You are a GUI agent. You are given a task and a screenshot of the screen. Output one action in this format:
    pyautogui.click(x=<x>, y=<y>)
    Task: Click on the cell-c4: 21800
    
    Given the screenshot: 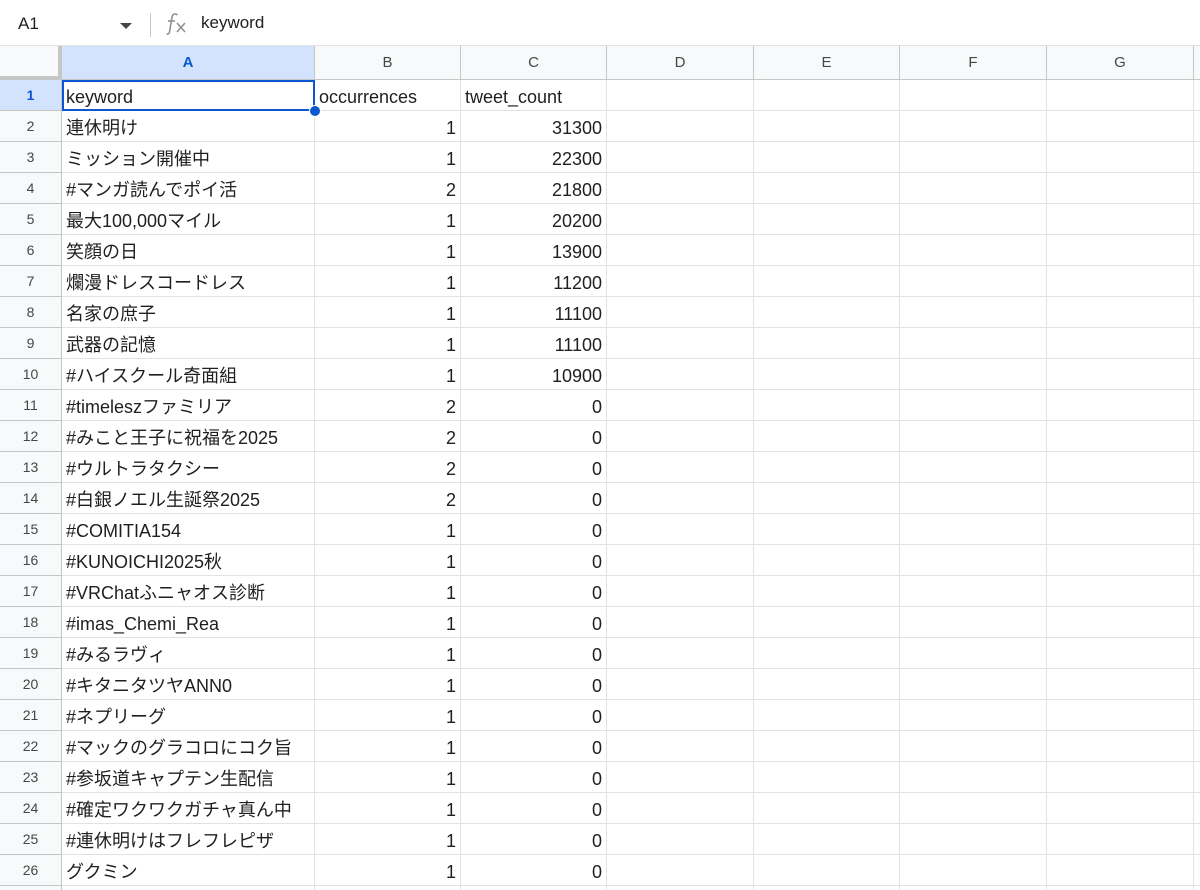 What is the action you would take?
    pyautogui.click(x=534, y=188)
    